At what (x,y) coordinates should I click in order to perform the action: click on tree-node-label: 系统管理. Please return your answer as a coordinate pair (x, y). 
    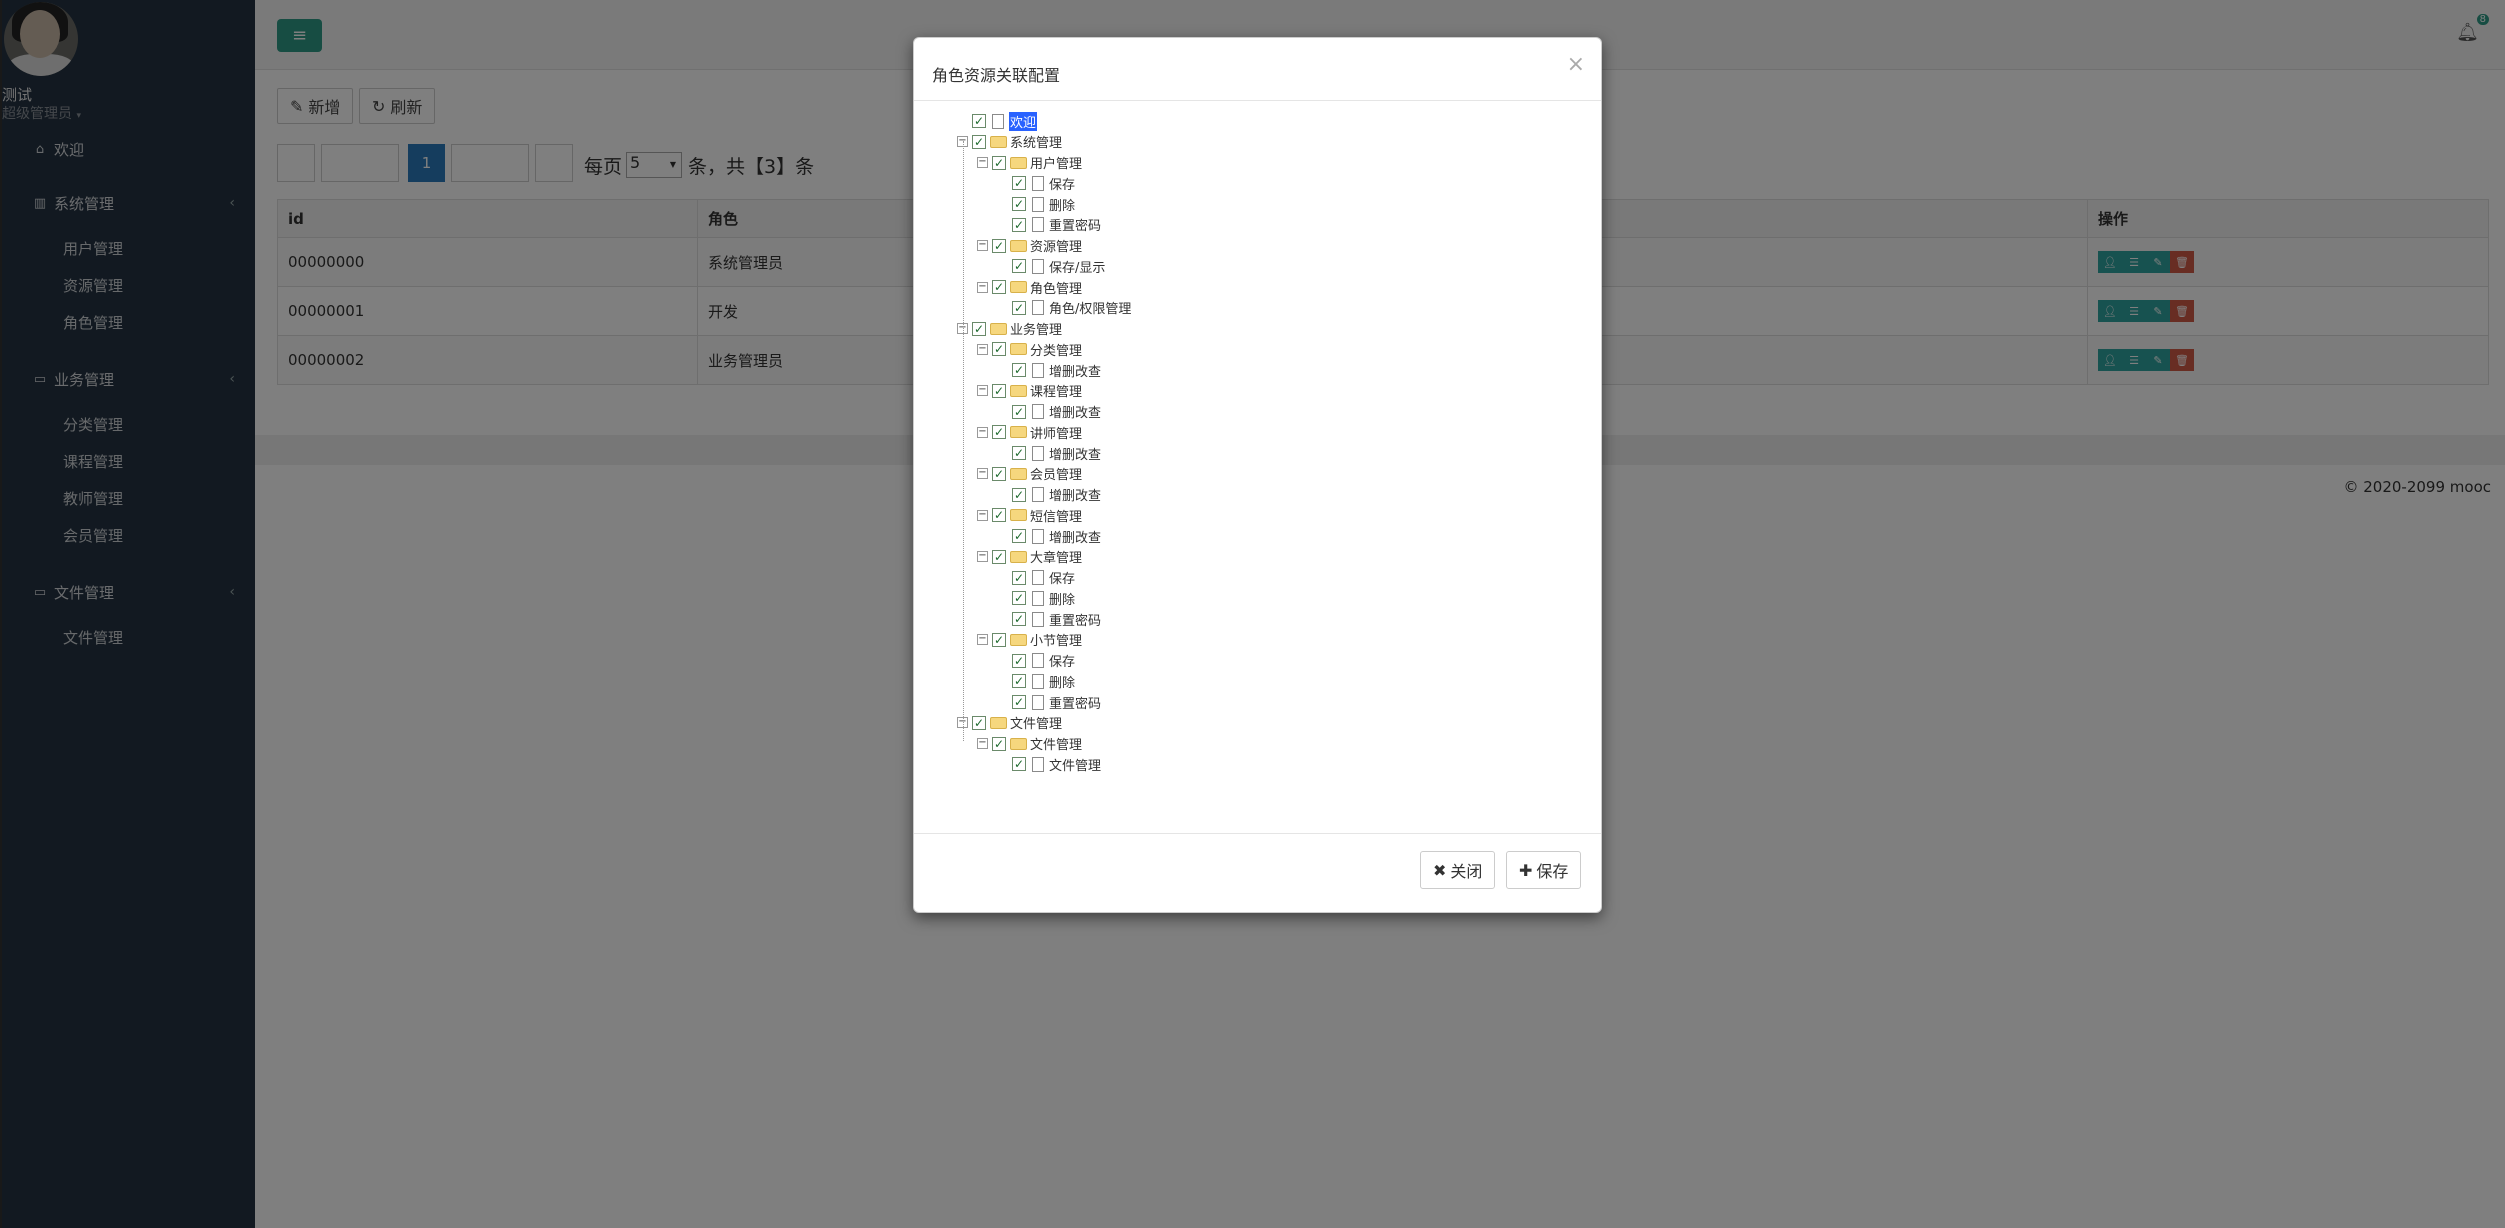
    Looking at the image, I should click on (1036, 141).